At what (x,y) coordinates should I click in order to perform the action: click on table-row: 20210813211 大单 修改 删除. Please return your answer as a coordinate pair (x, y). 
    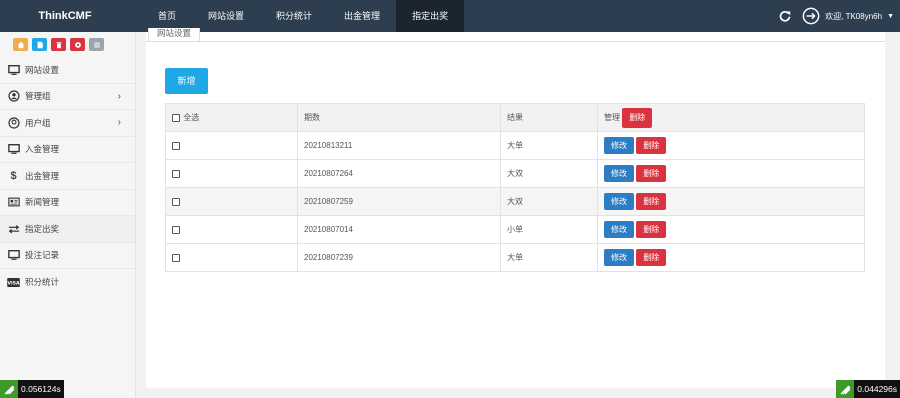
    Looking at the image, I should click on (515, 145).